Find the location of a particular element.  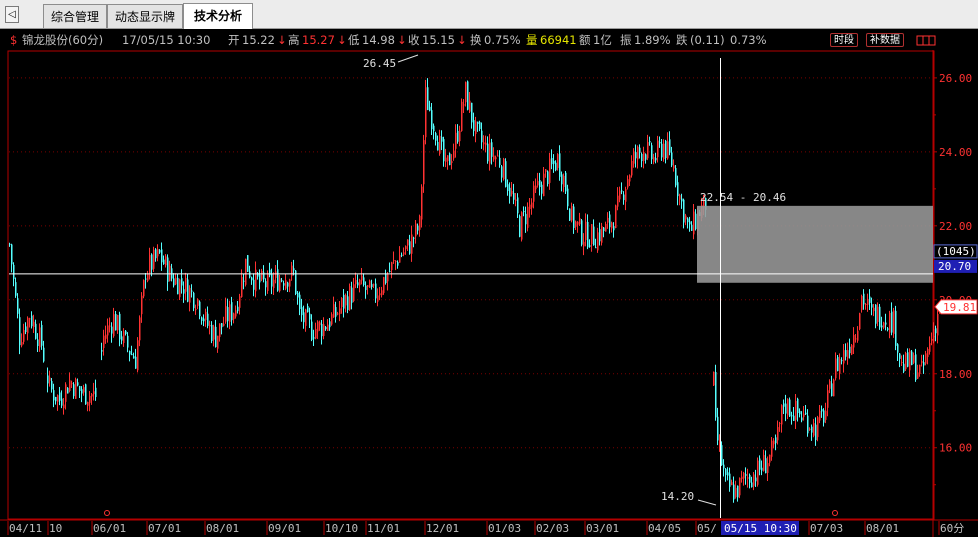

toolbar-grid-icon is located at coordinates (926, 40).